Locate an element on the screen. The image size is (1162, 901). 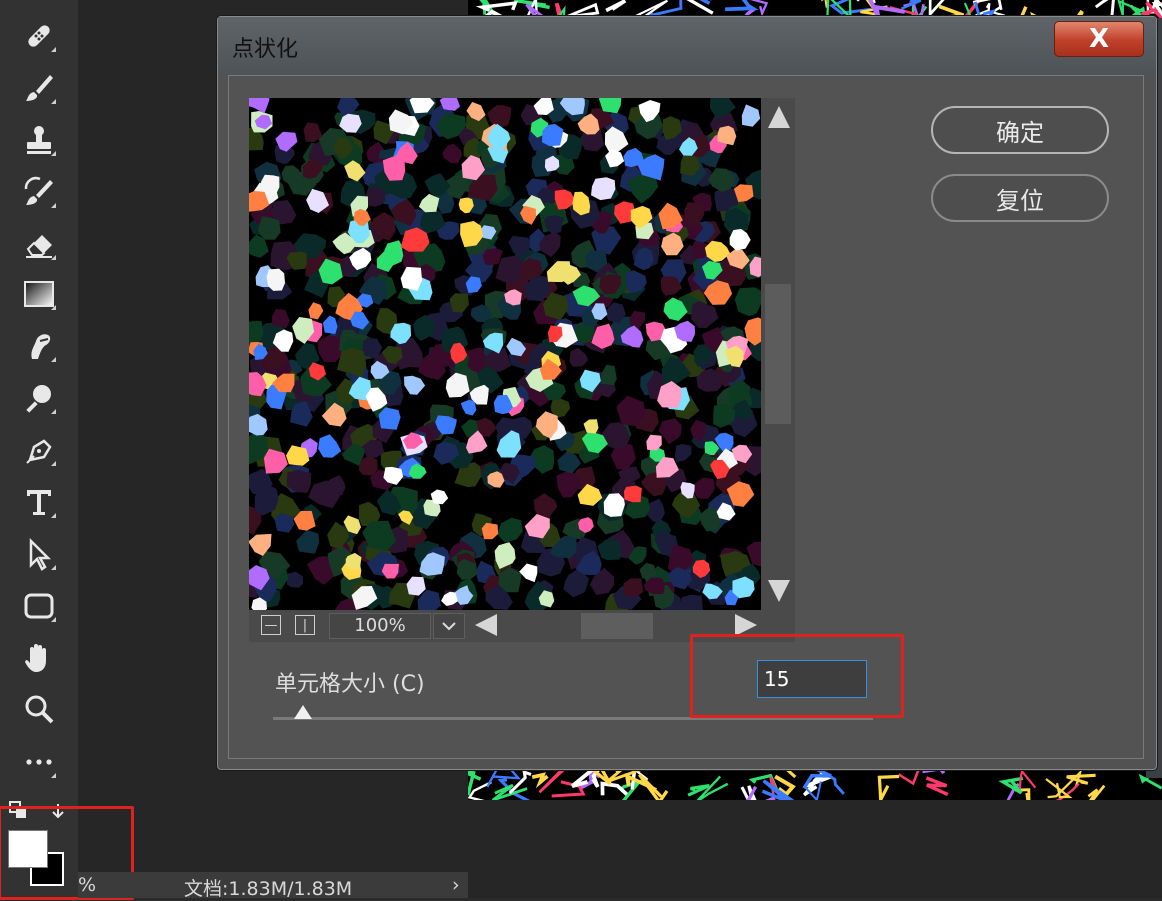
cell-size-label: 单元格大小 (C) is located at coordinates (350, 684).